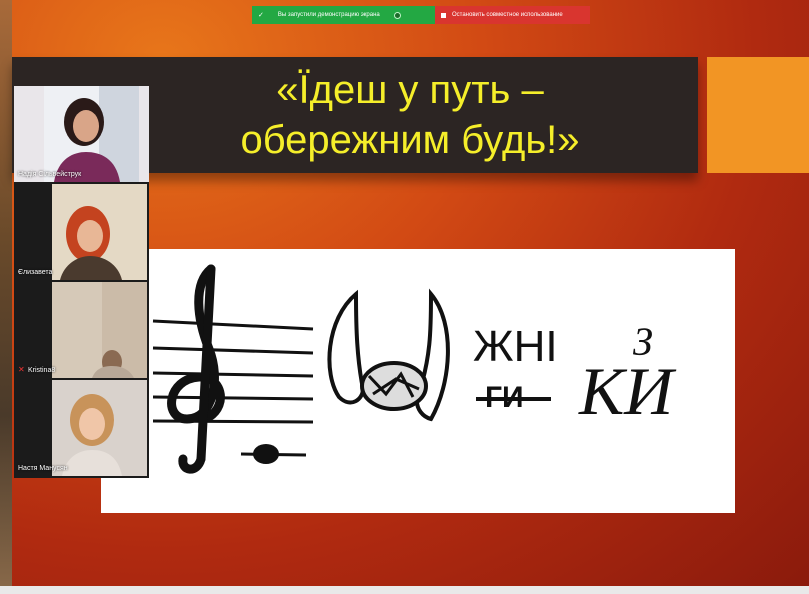  What do you see at coordinates (42, 370) in the screenshot?
I see `participant-name: Kristina8` at bounding box center [42, 370].